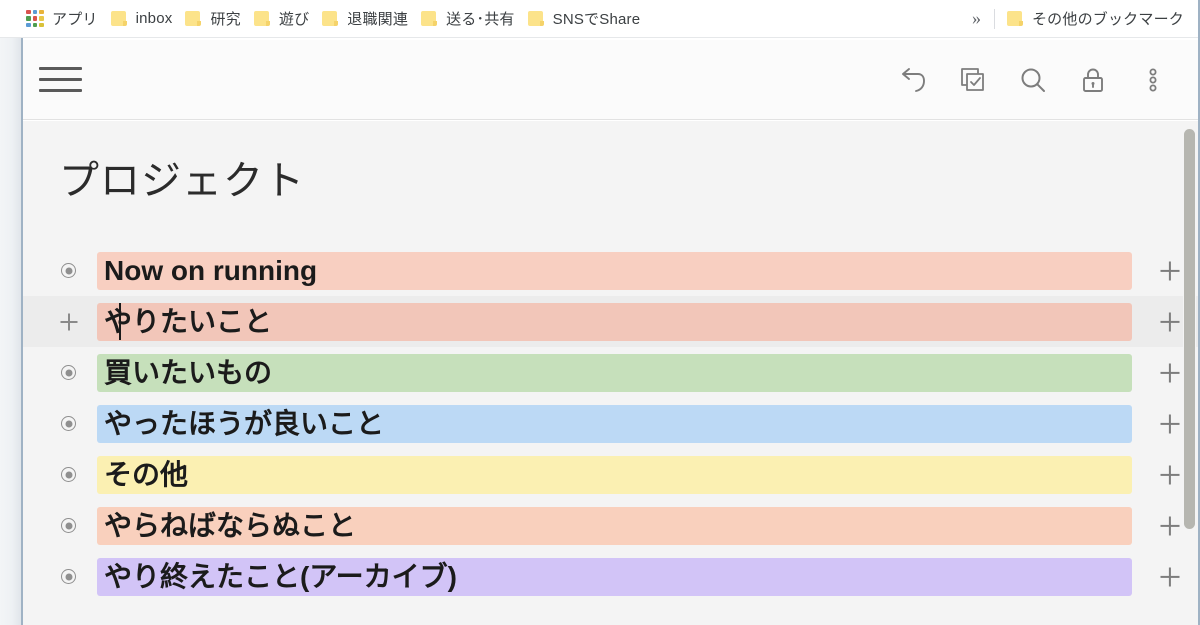 This screenshot has width=1200, height=625. I want to click on bookmark-label: 研究, so click(225, 19).